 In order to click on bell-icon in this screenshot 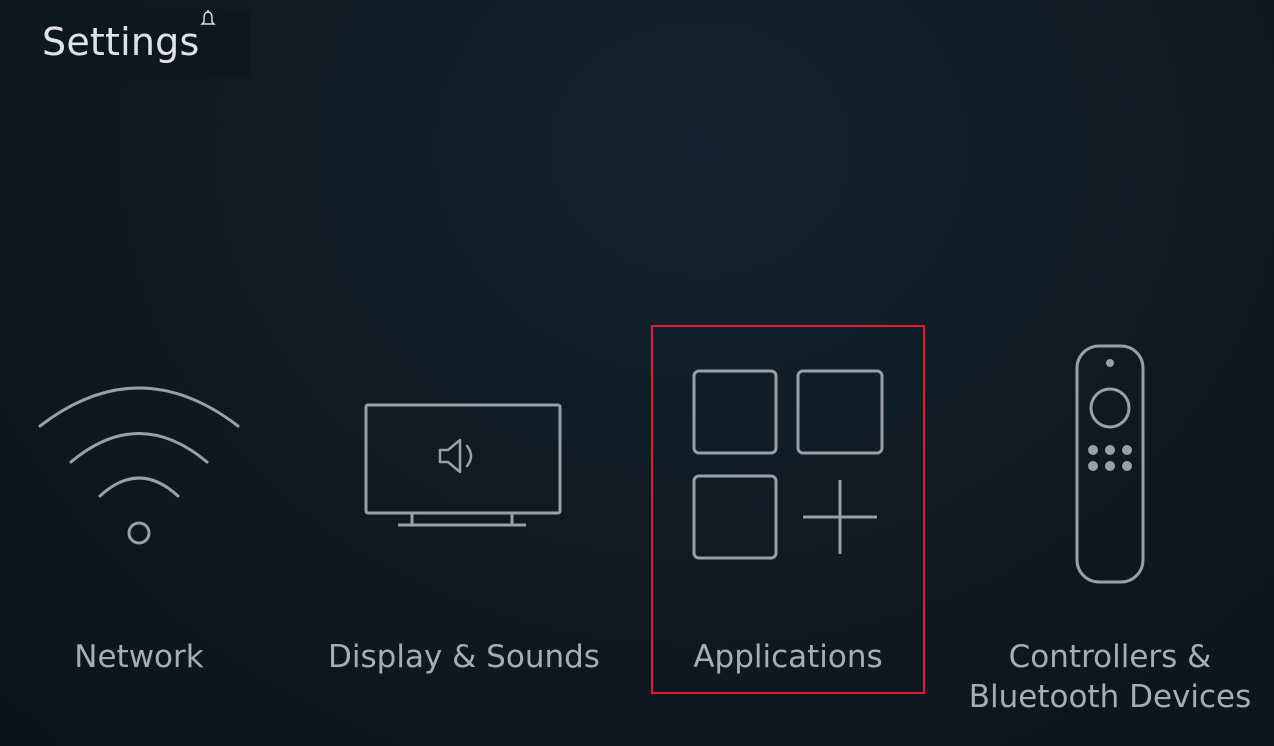, I will do `click(208, 19)`.